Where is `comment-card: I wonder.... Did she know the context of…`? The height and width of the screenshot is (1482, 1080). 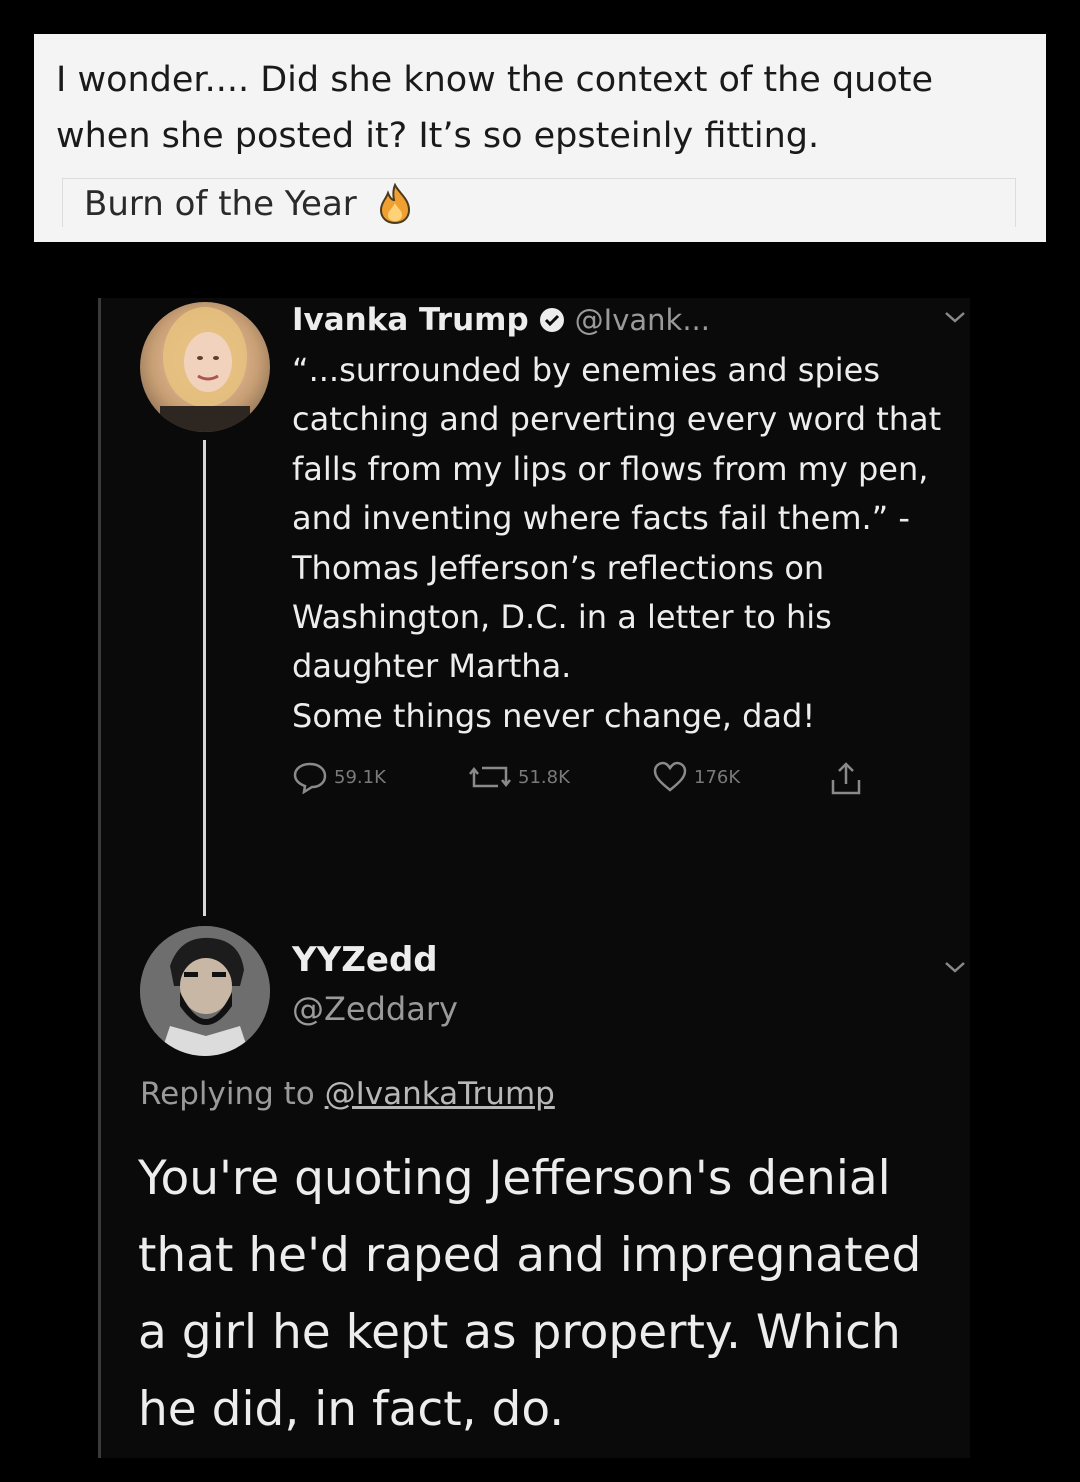
comment-card: I wonder.... Did she know the context of… is located at coordinates (540, 138).